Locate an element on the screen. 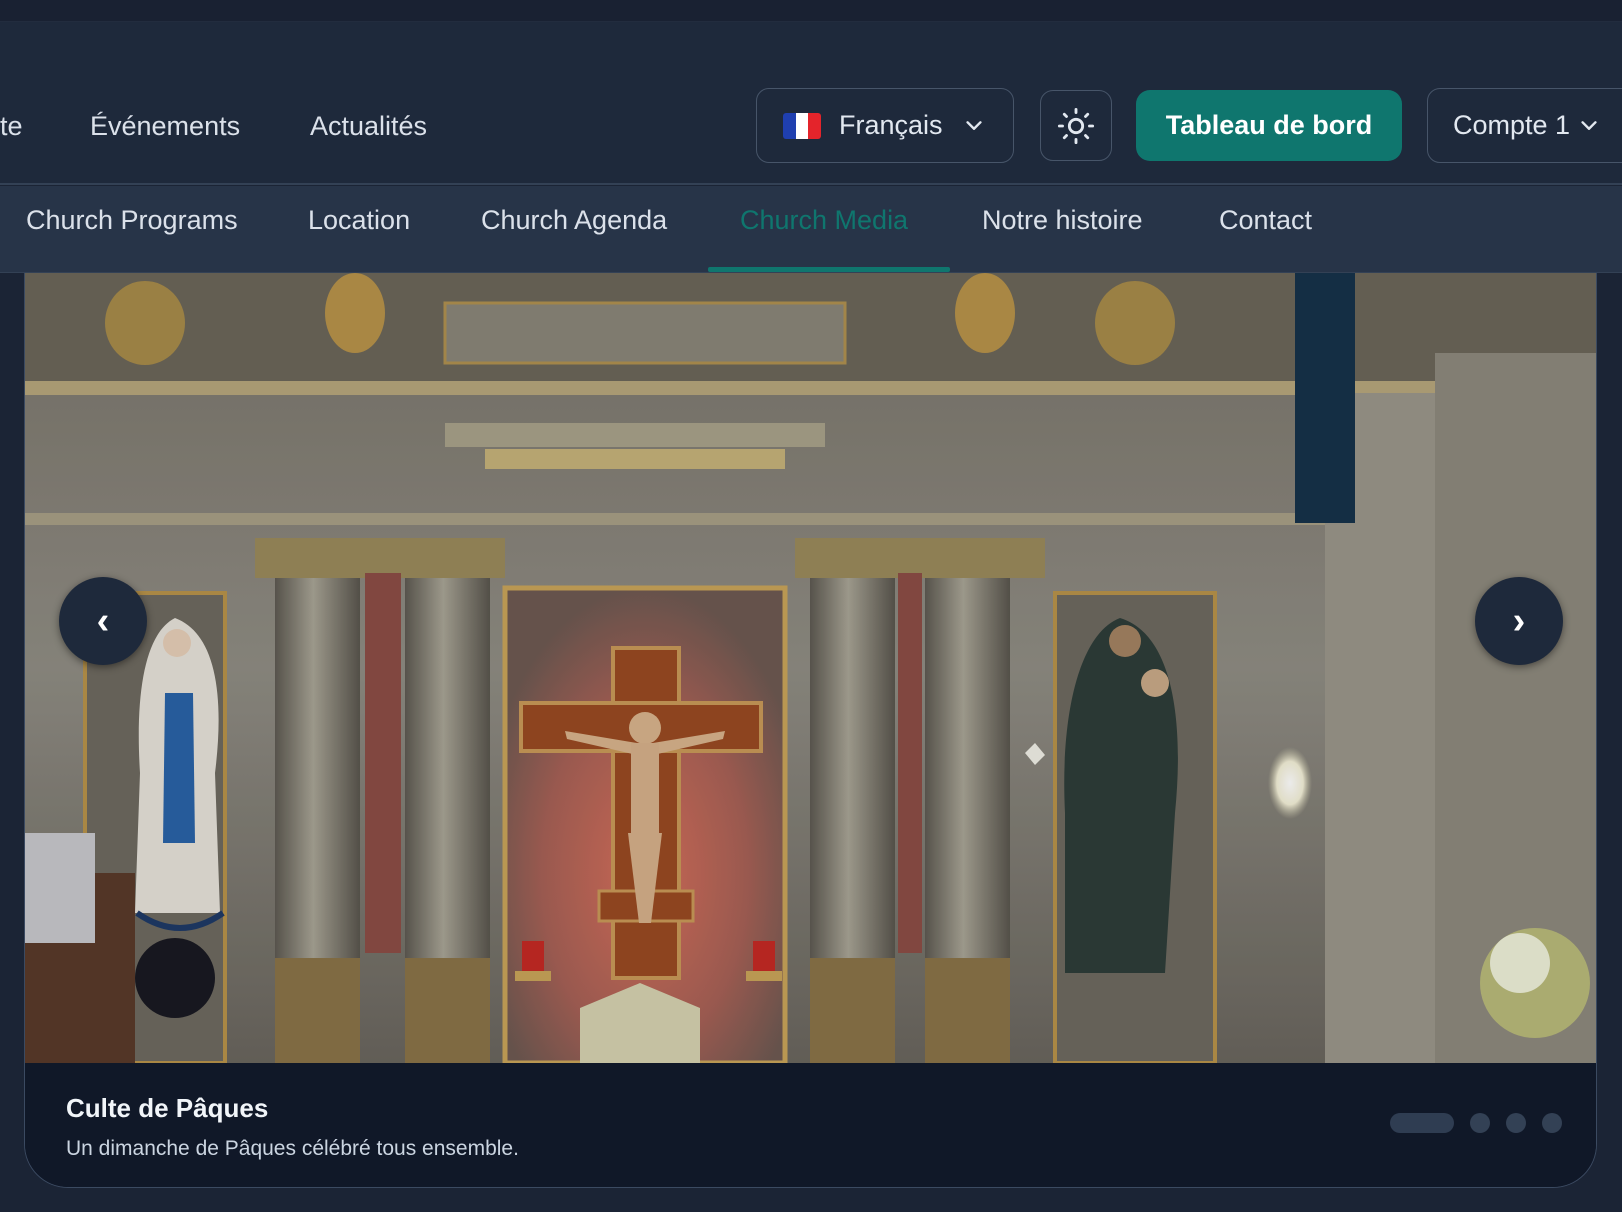  french-flag-icon is located at coordinates (802, 125).